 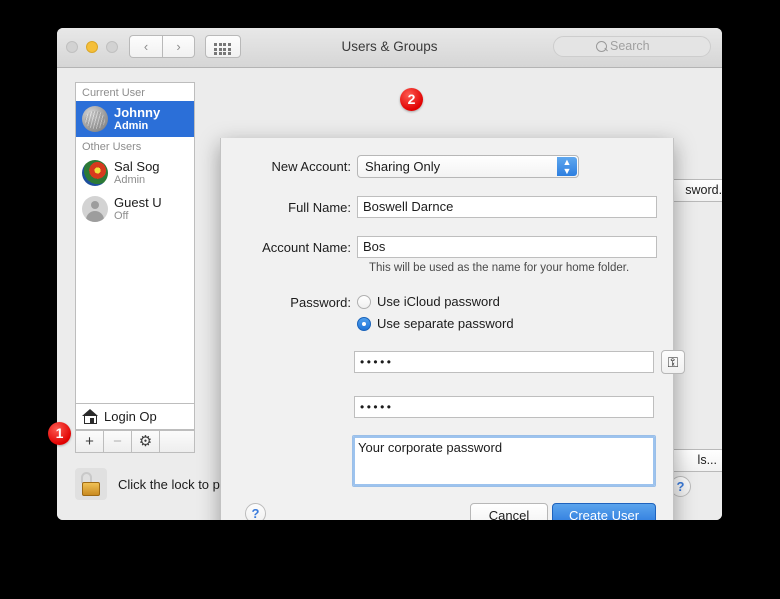 I want to click on user-name: Sal Sog, so click(x=137, y=166).